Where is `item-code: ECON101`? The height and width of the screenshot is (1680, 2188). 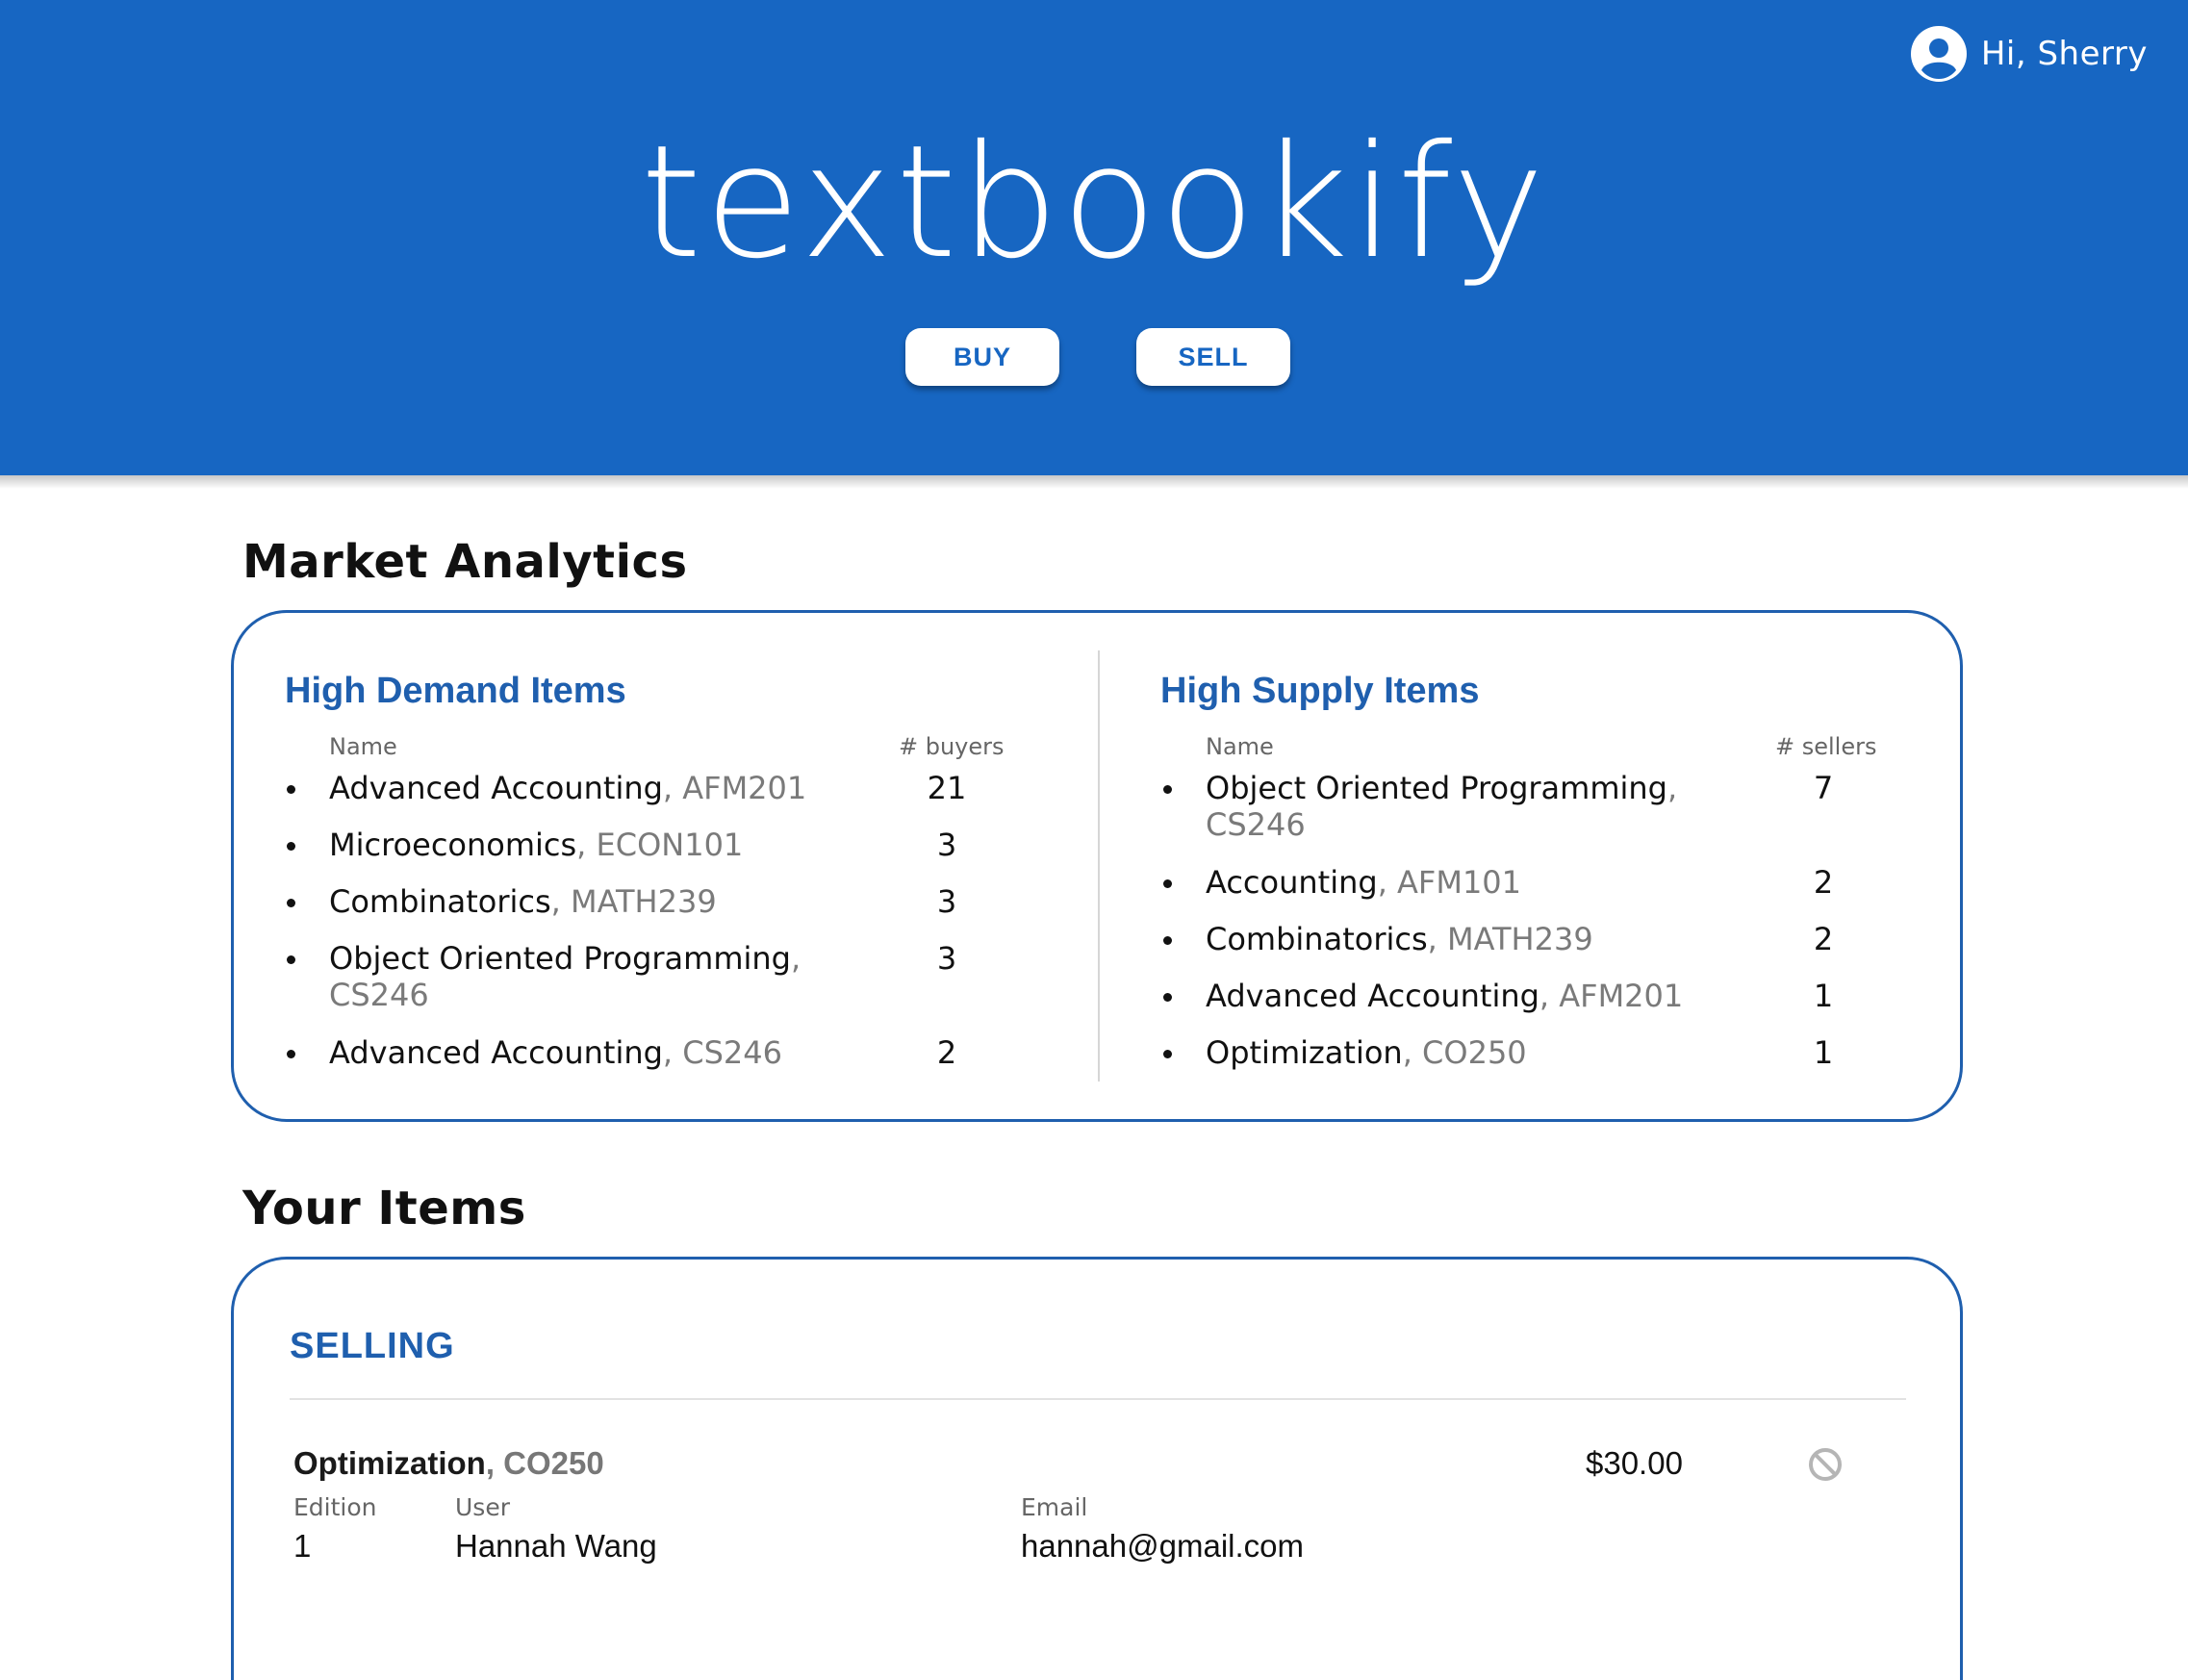 item-code: ECON101 is located at coordinates (670, 845).